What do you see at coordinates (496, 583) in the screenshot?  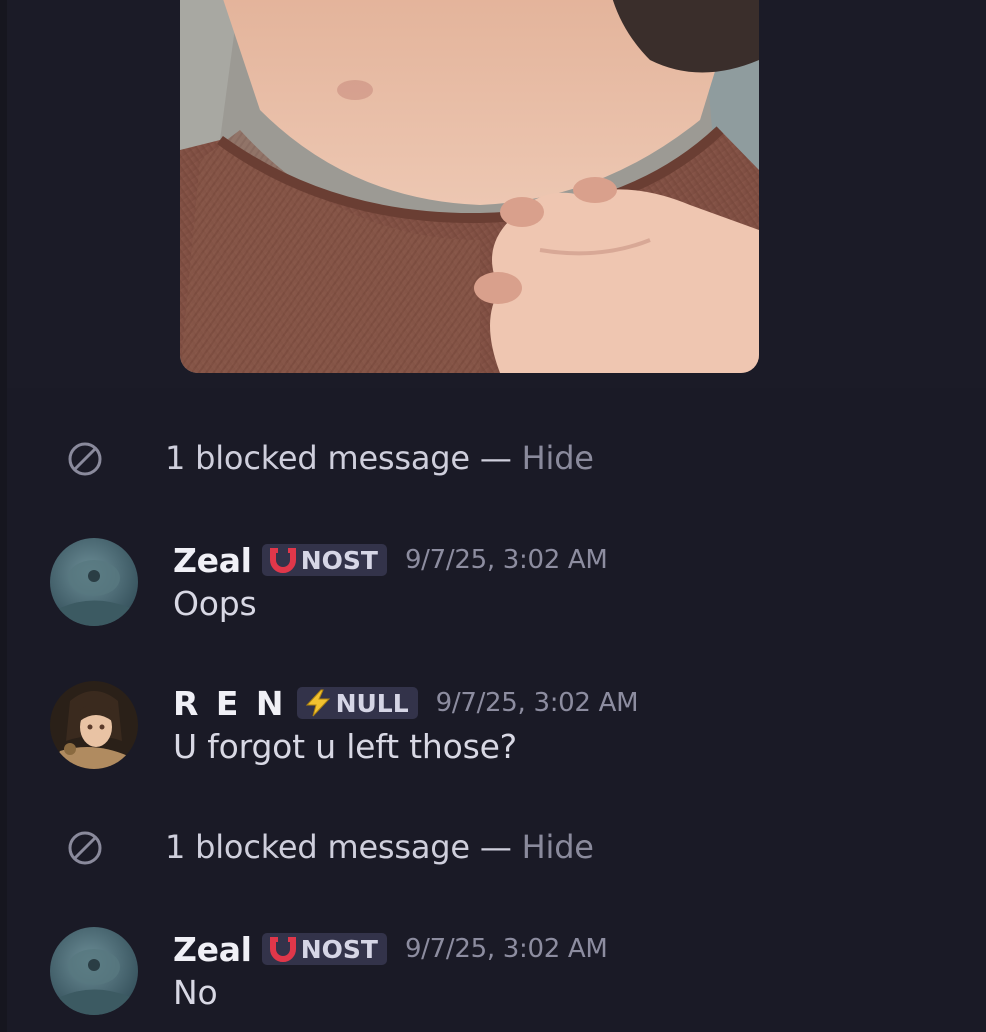 I see `message-item: Zeal NOST 9/7/25, 3:02 AM Oops` at bounding box center [496, 583].